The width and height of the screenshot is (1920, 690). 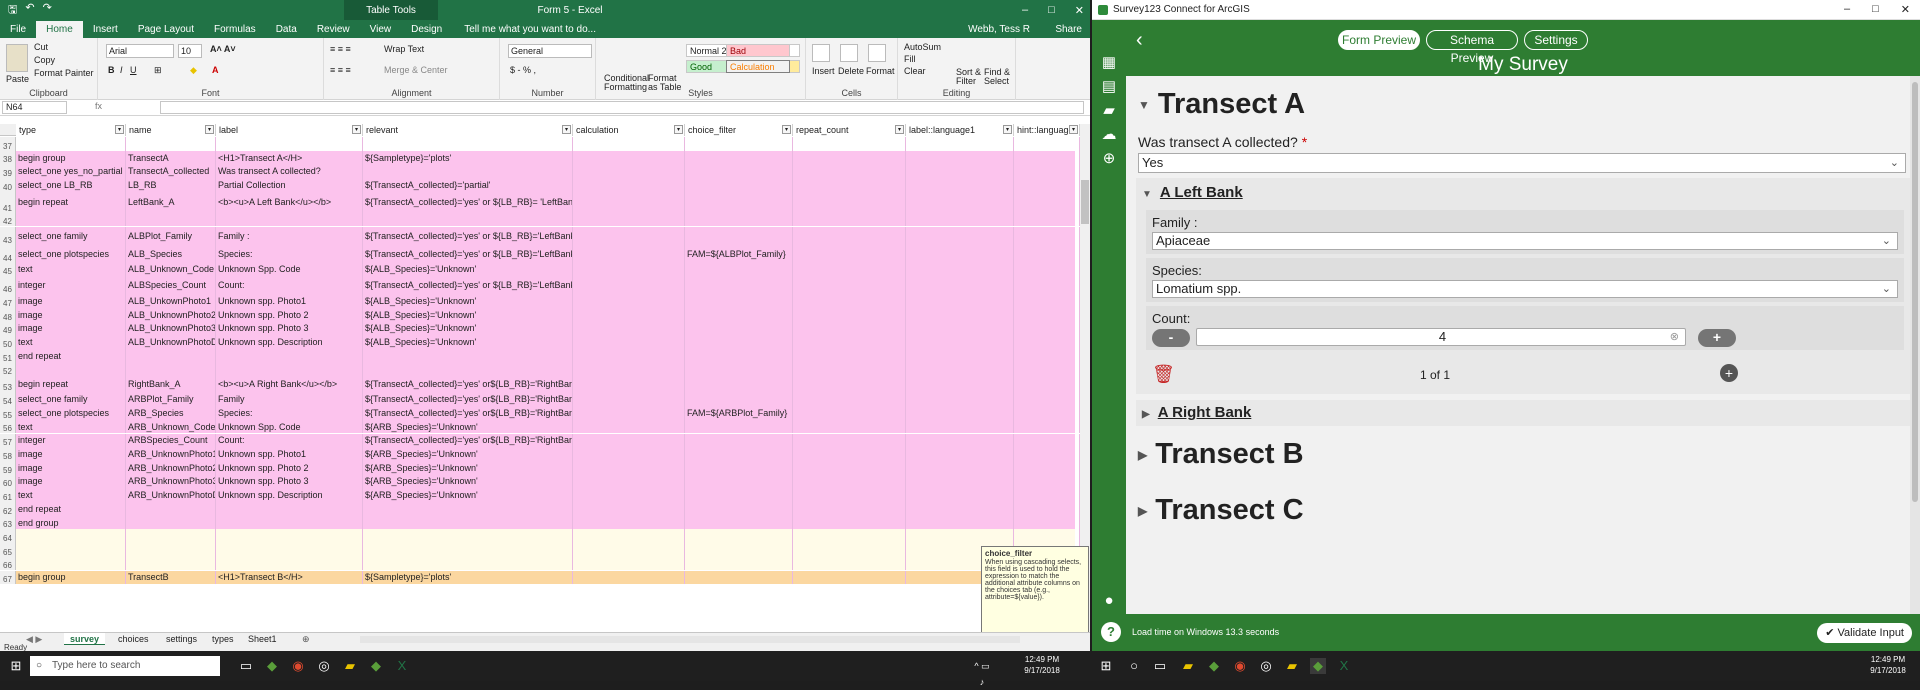 What do you see at coordinates (8, 426) in the screenshot?
I see `row-number: 56` at bounding box center [8, 426].